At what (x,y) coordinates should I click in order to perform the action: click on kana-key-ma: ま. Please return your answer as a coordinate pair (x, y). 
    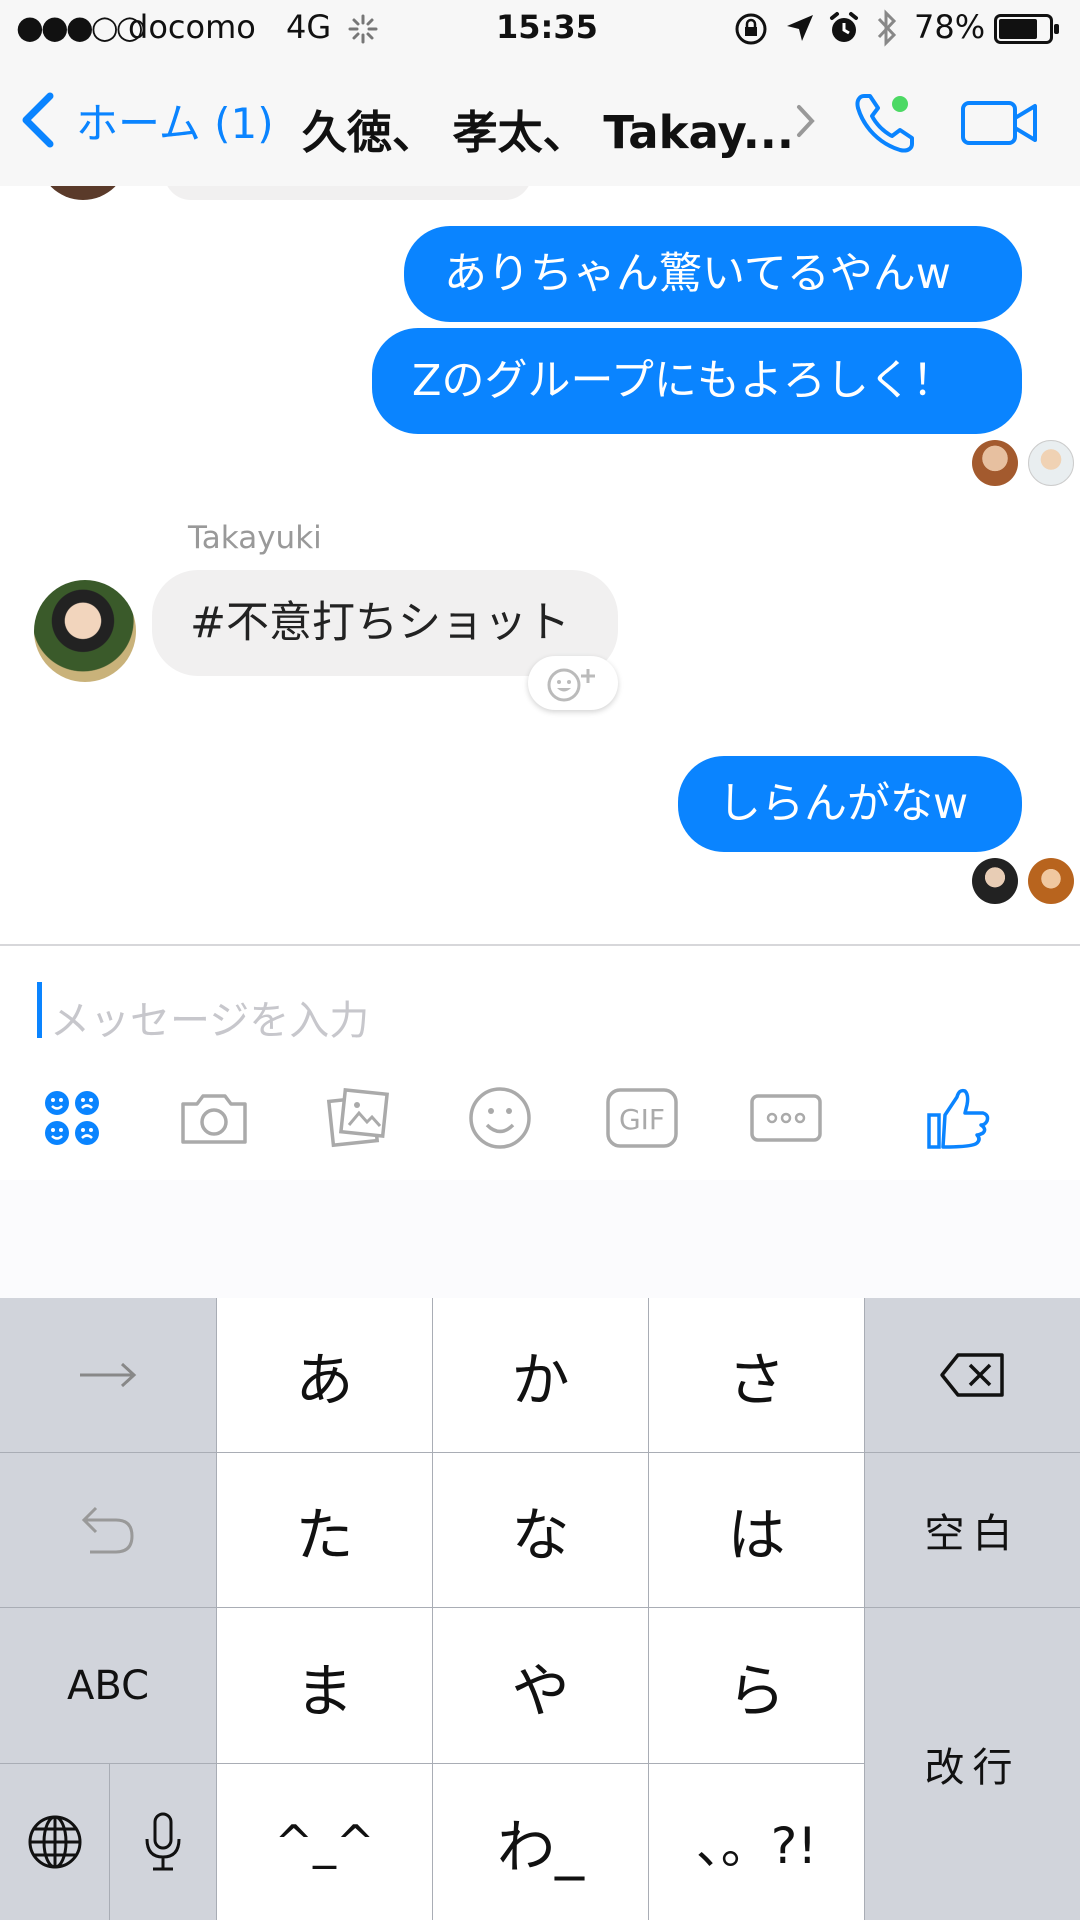
    Looking at the image, I should click on (324, 1685).